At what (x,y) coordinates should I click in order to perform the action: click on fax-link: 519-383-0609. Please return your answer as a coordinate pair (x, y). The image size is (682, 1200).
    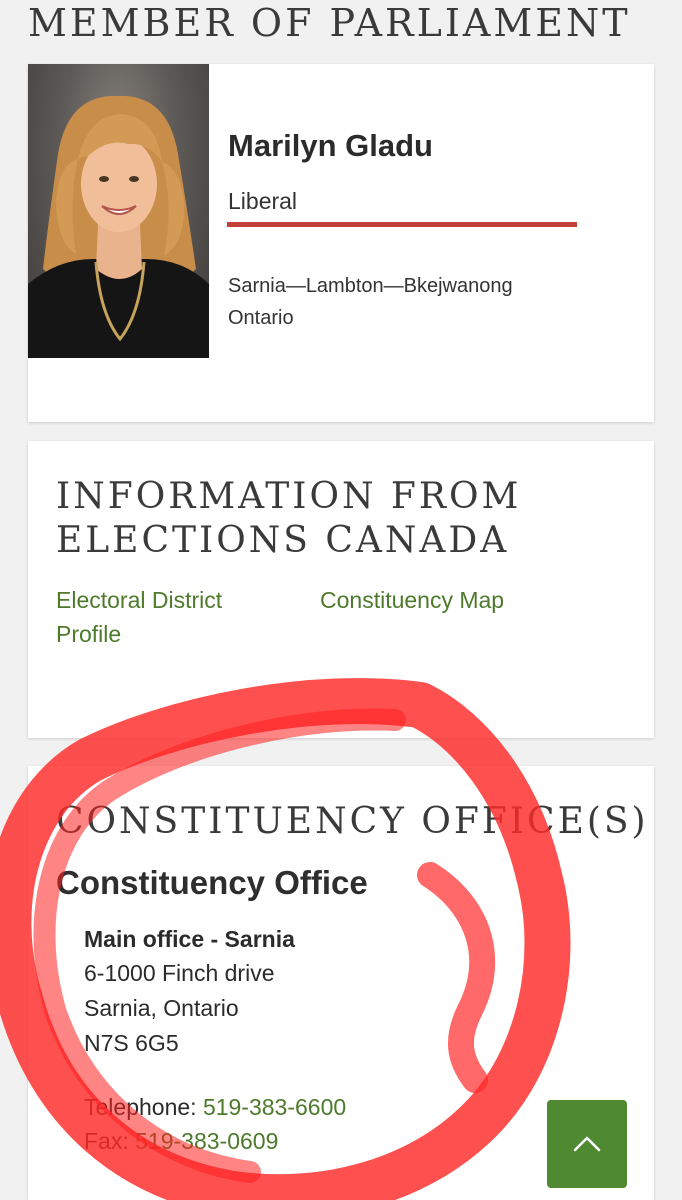
    Looking at the image, I should click on (206, 1141).